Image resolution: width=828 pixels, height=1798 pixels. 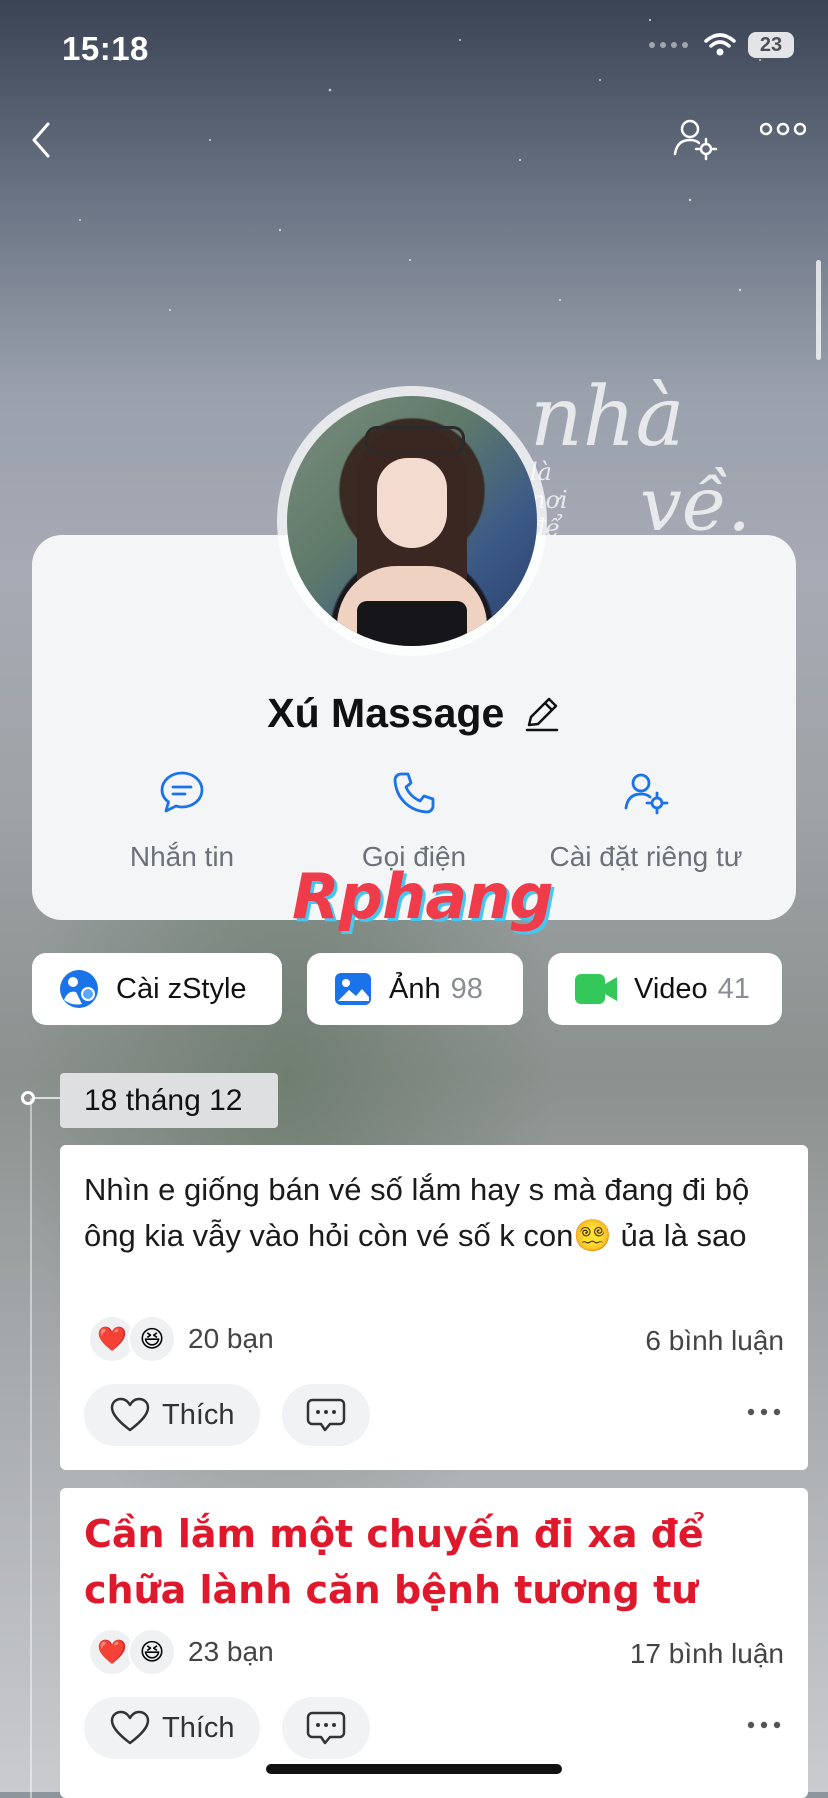 I want to click on zstyle-chip: Cài zStyle, so click(x=157, y=989).